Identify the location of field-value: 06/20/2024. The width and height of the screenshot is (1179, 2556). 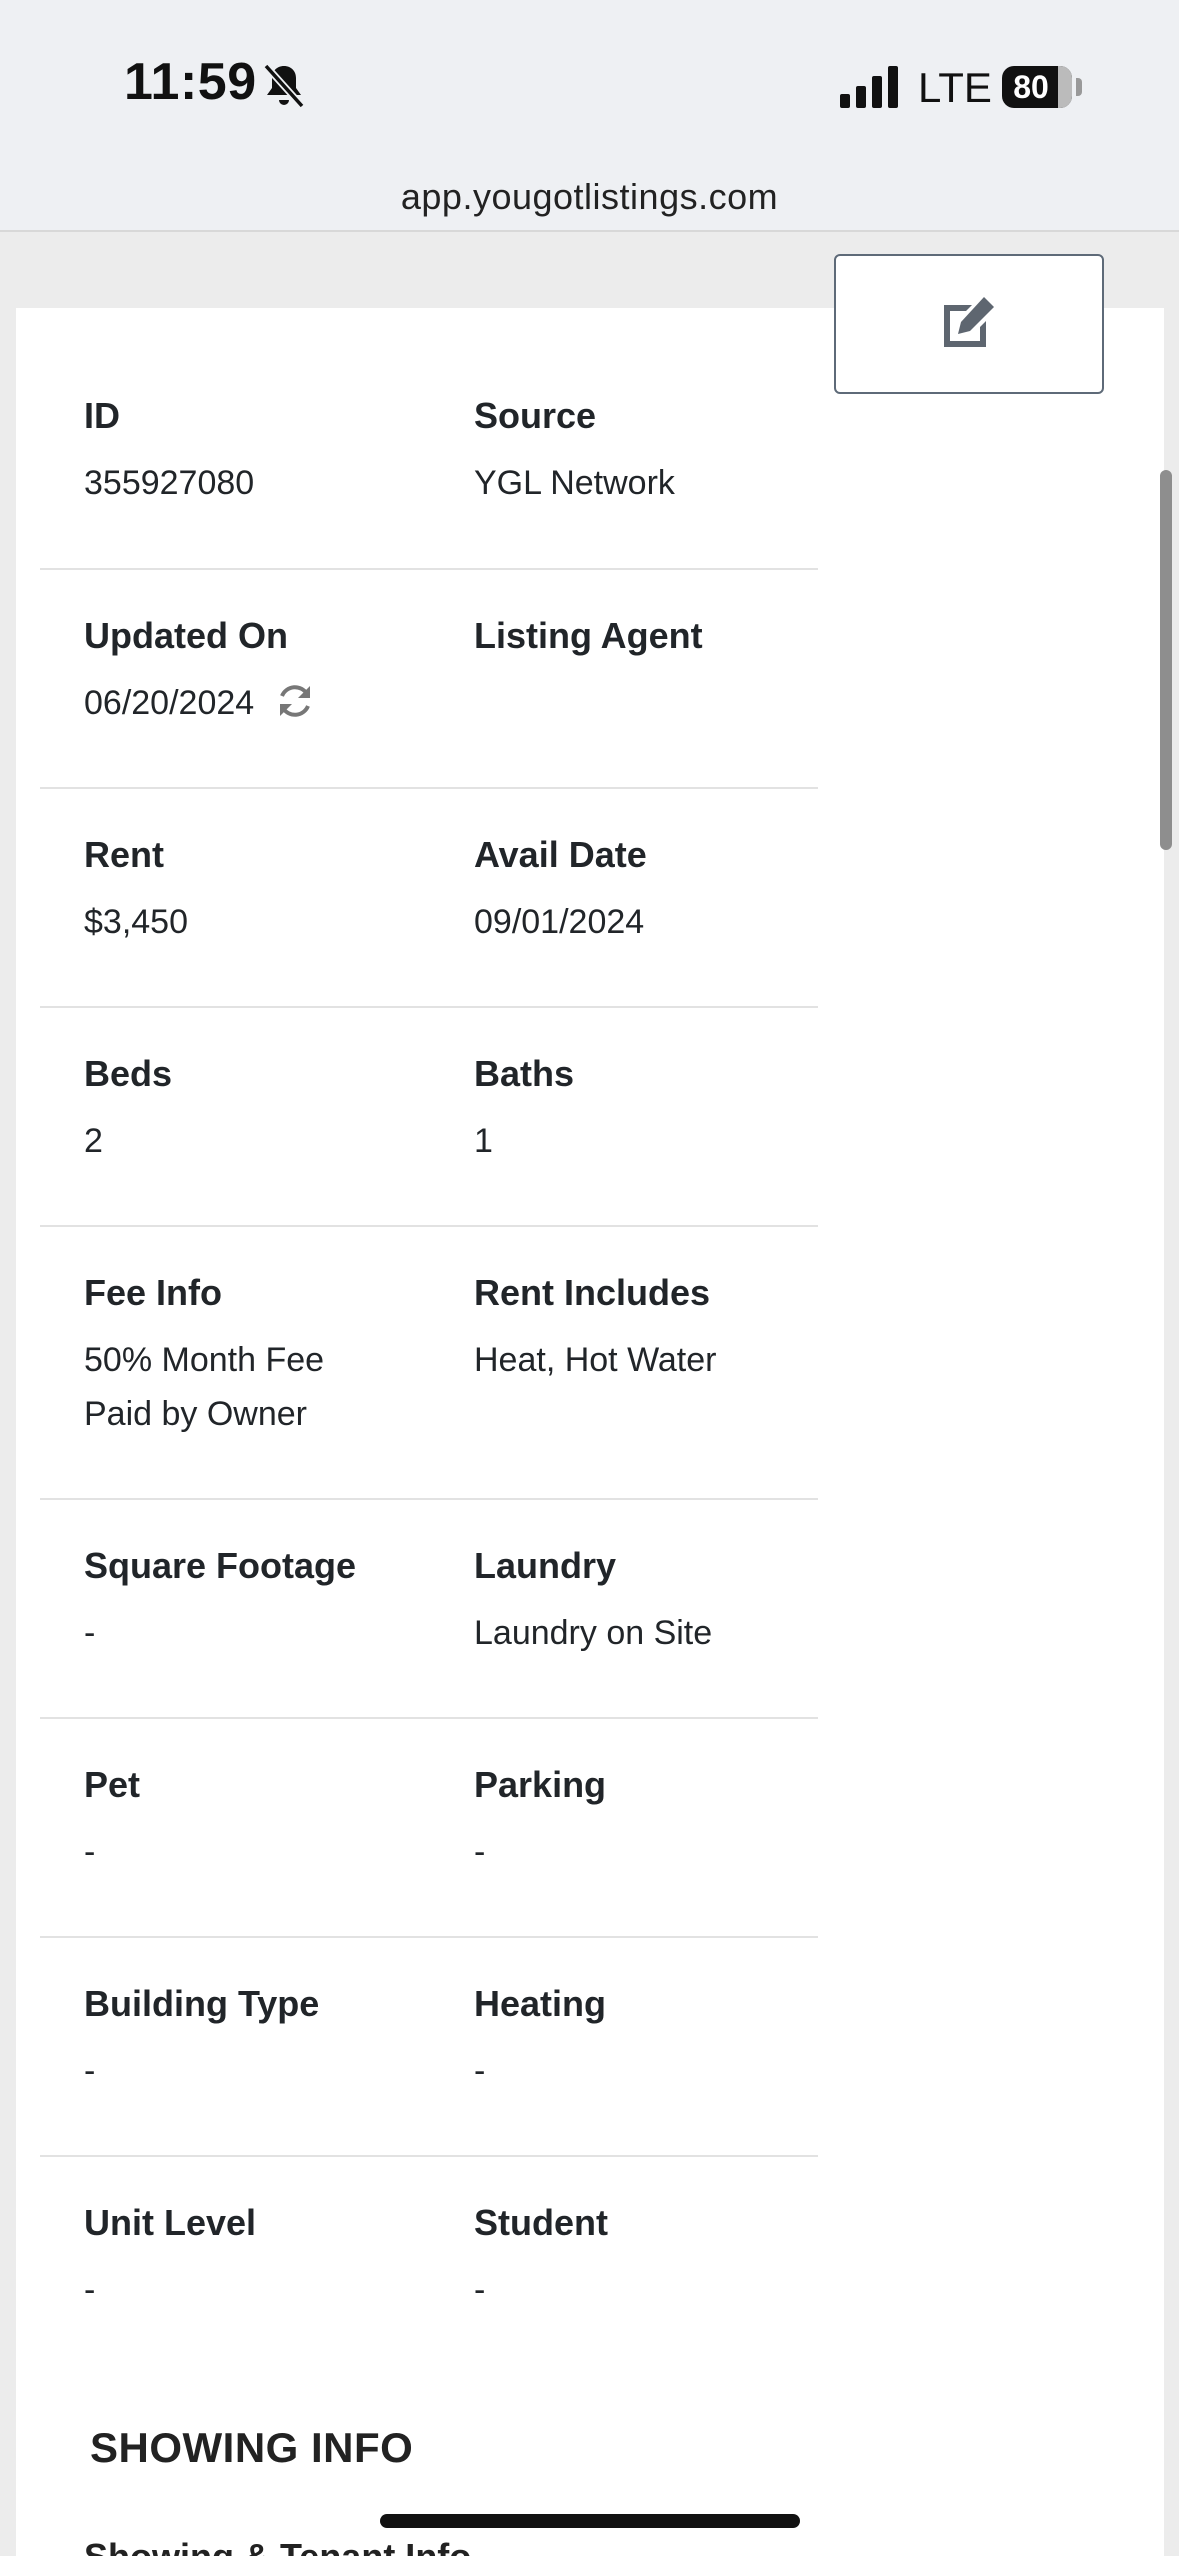
(169, 703).